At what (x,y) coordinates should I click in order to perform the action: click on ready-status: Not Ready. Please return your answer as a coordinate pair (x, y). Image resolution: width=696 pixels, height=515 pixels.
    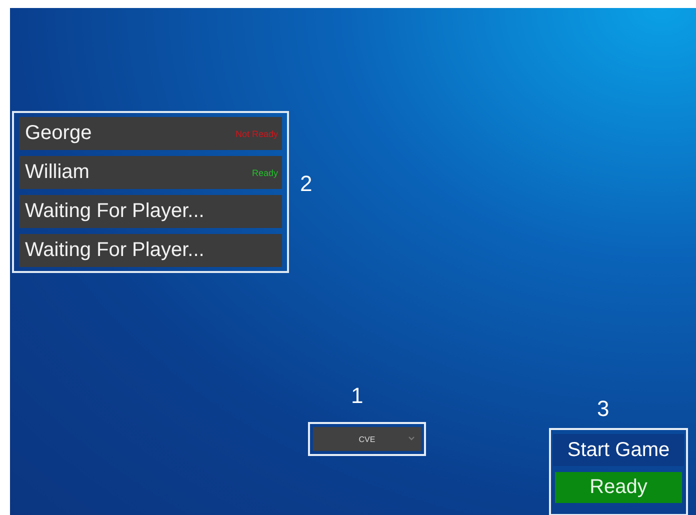
    Looking at the image, I should click on (256, 133).